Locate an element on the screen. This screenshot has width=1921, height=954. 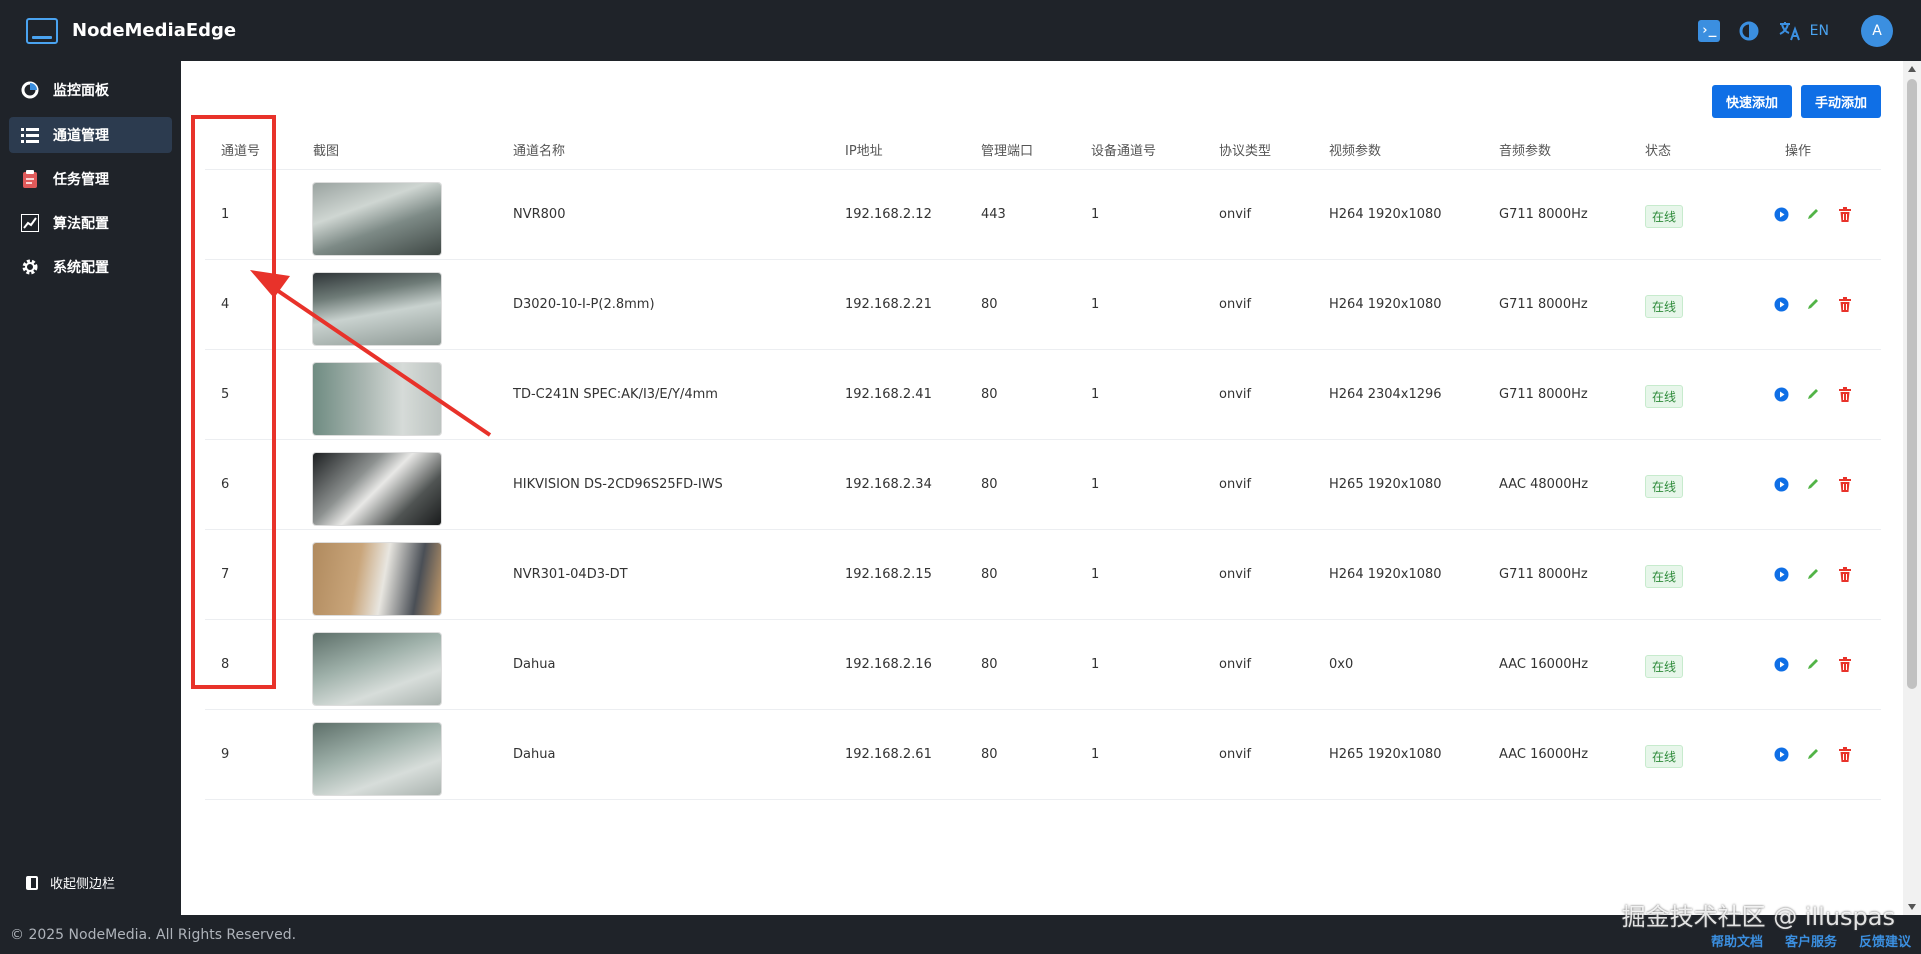
scrollbar is located at coordinates (1912, 488).